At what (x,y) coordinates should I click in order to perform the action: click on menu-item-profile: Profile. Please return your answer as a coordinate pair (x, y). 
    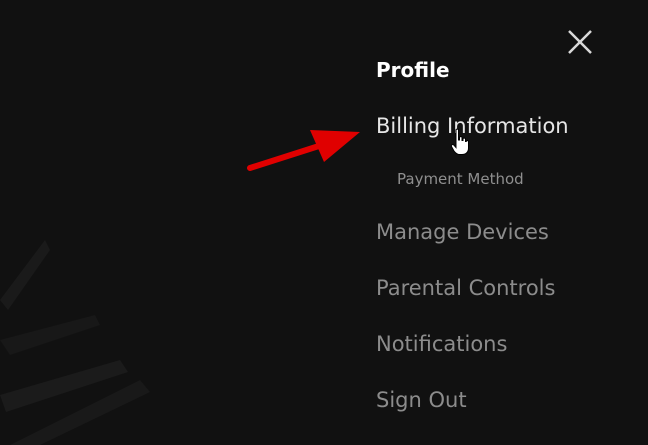
    Looking at the image, I should click on (413, 70).